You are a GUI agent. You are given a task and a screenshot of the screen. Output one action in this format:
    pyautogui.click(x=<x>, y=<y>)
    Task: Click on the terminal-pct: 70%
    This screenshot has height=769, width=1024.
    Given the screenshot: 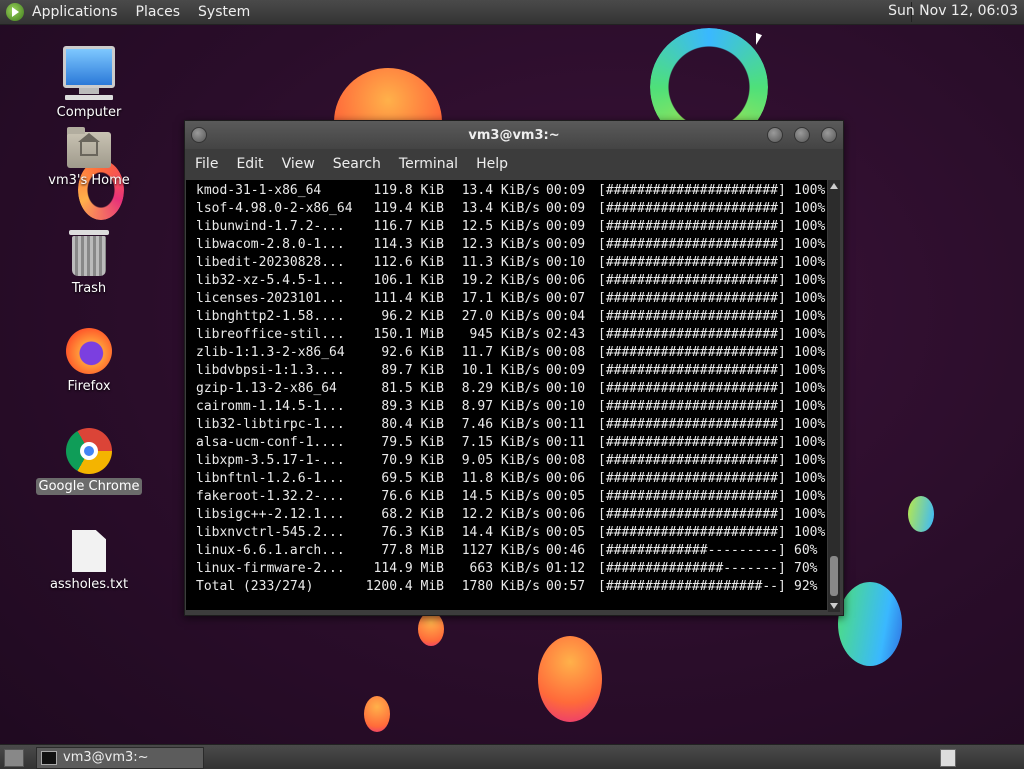 What is the action you would take?
    pyautogui.click(x=806, y=568)
    